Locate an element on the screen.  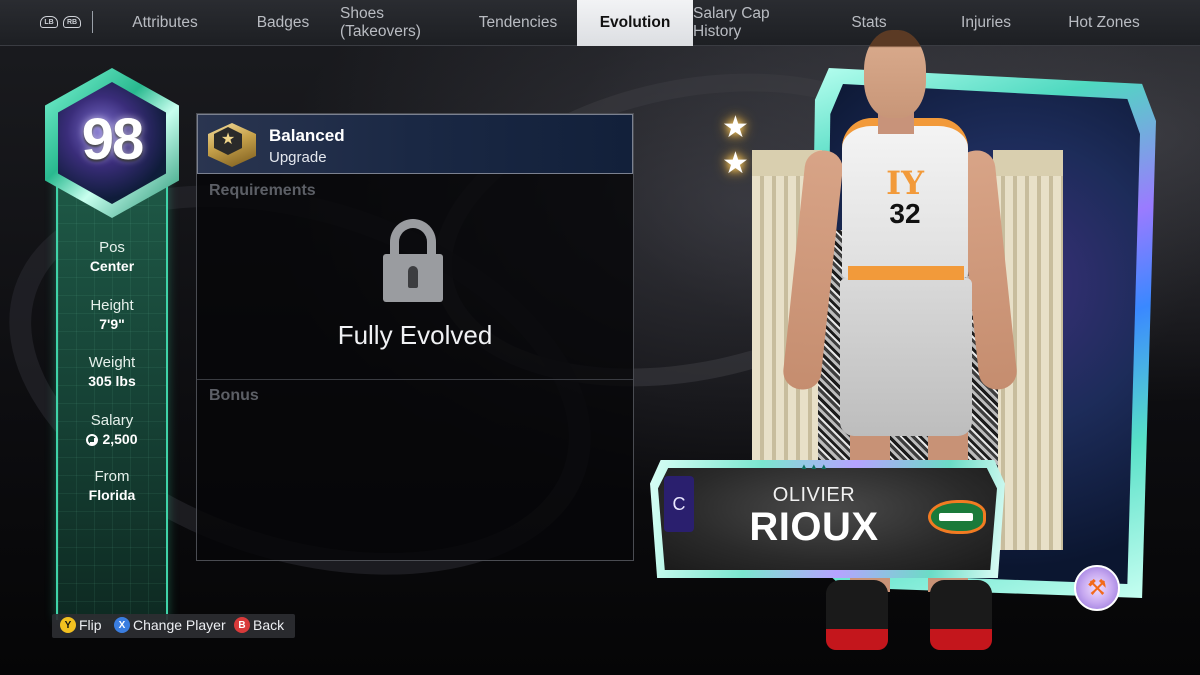
requirements-heading: Requirements is located at coordinates (262, 190).